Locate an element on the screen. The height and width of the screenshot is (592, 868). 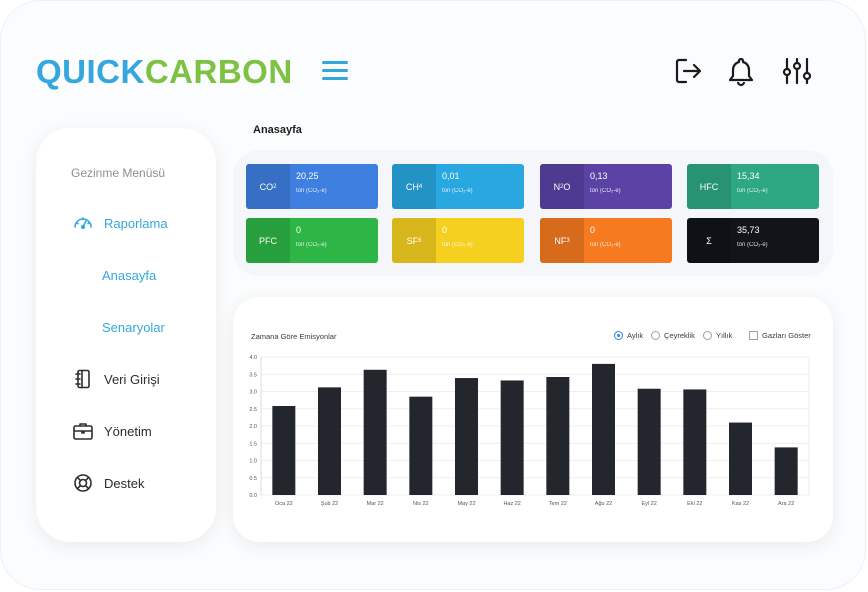
card-gas-label: SF 6 is located at coordinates (414, 240).